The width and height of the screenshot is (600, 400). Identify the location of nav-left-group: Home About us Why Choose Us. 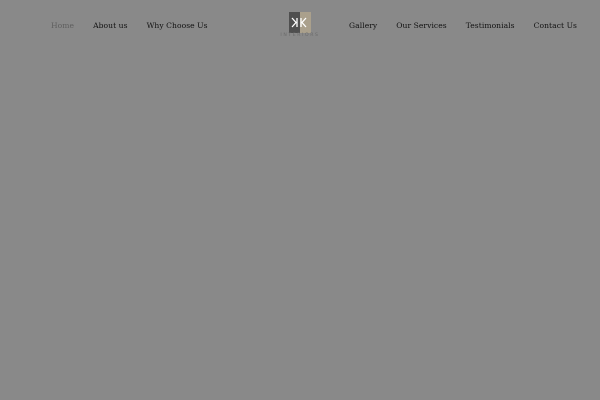
(129, 25).